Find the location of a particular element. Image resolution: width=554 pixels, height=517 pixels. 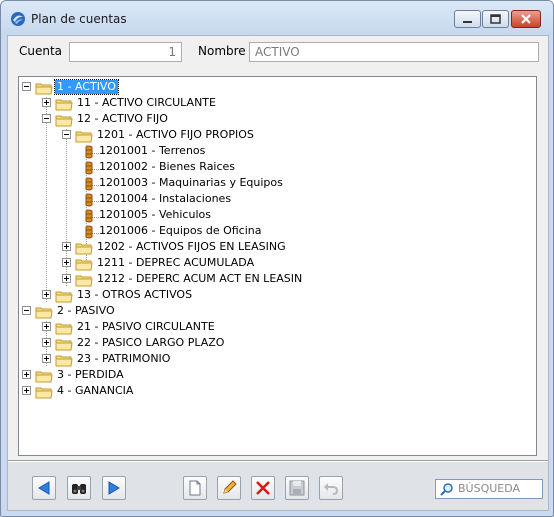

find-button is located at coordinates (79, 488).